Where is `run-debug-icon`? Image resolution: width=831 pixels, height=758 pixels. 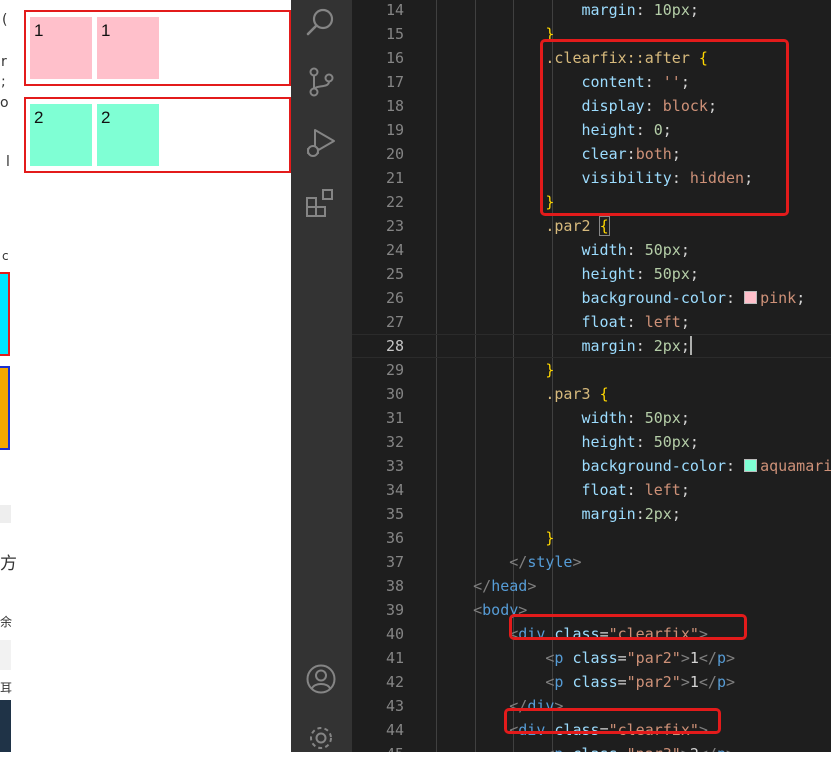
run-debug-icon is located at coordinates (321, 143).